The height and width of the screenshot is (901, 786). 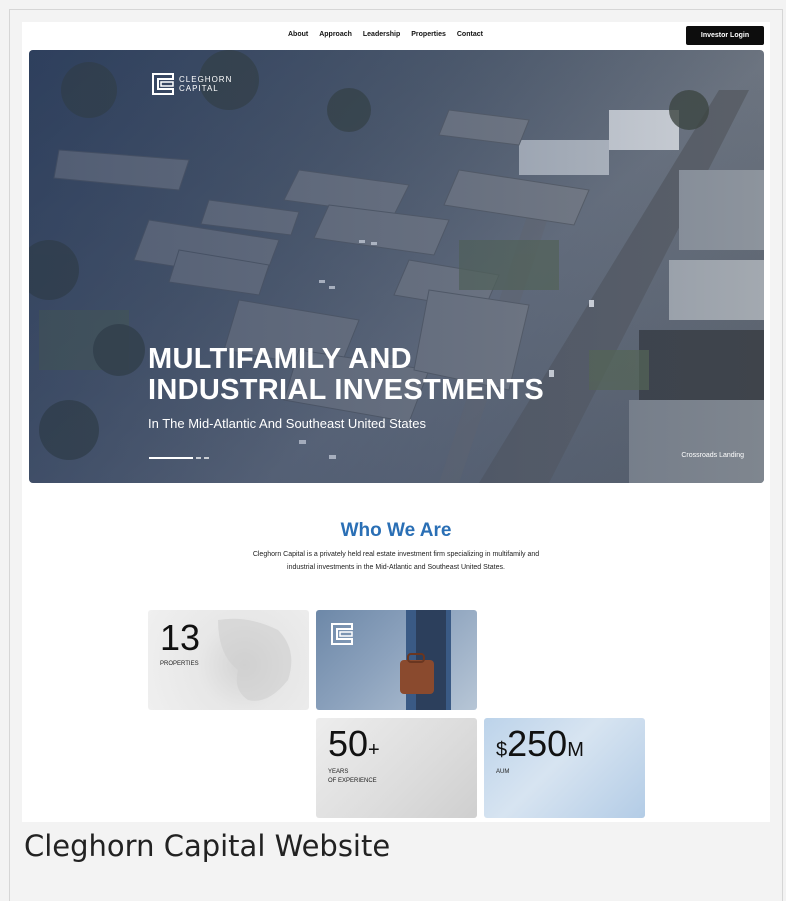 What do you see at coordinates (396, 530) in the screenshot?
I see `who-we-are-heading: Who We Are` at bounding box center [396, 530].